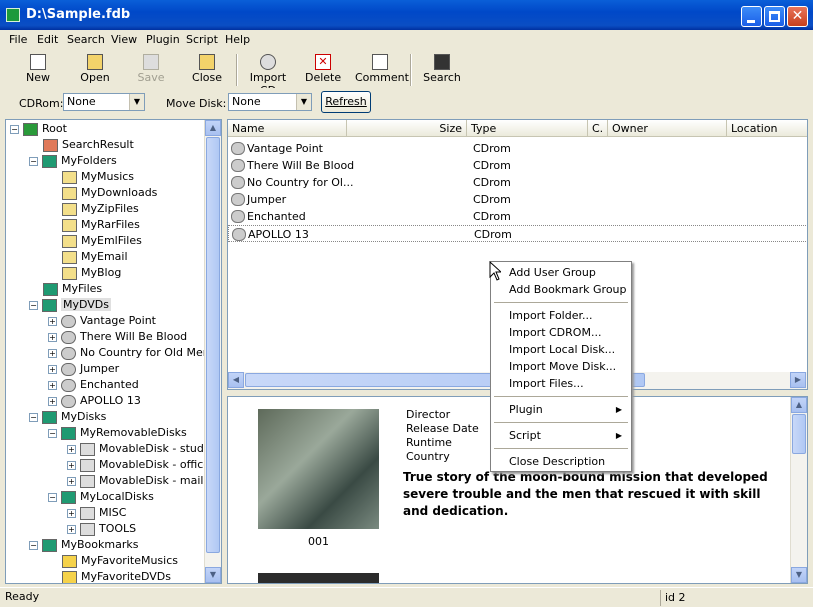  Describe the element at coordinates (109, 193) in the screenshot. I see `tree-node-folder-item: MyDownloads` at that location.